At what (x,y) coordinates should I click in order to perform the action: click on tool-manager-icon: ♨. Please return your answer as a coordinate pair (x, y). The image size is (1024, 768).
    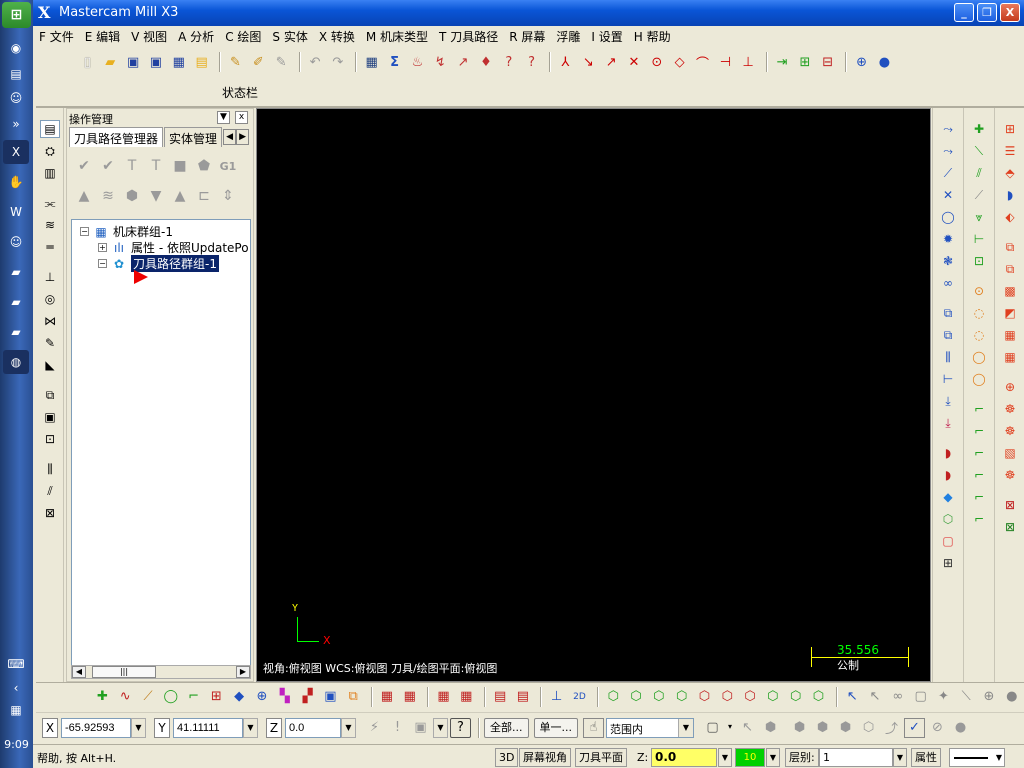
    Looking at the image, I should click on (417, 62).